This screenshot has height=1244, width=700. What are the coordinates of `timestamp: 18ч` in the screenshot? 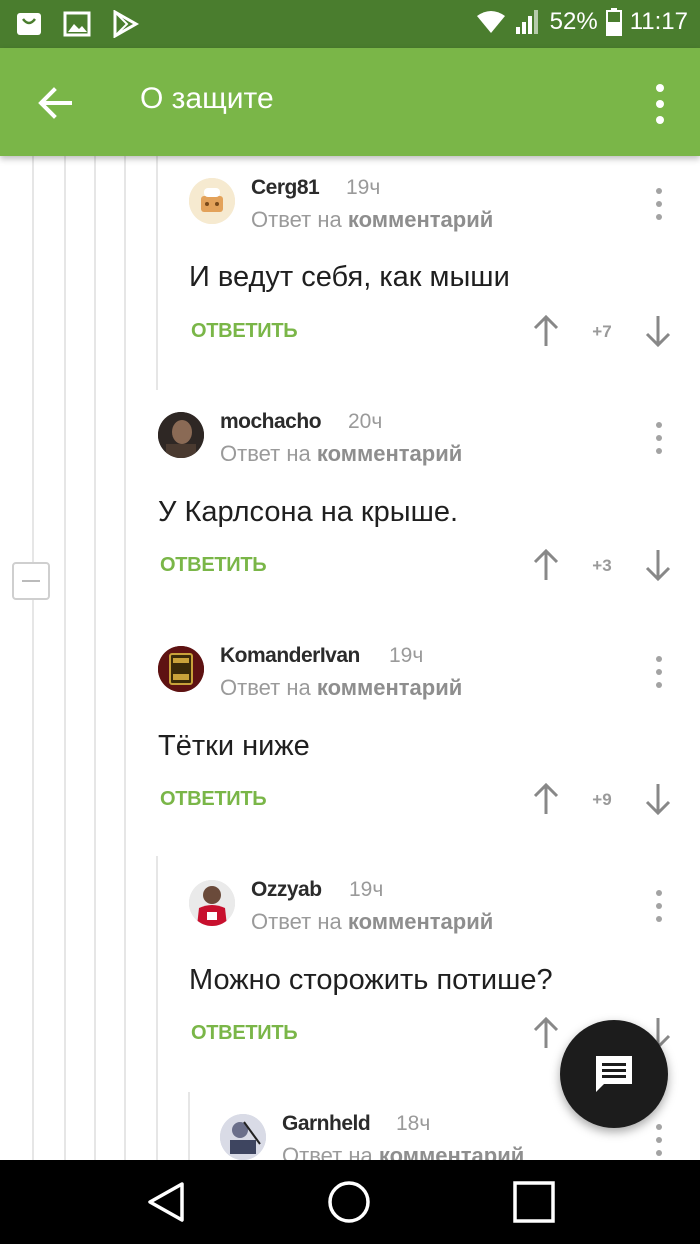 It's located at (413, 1123).